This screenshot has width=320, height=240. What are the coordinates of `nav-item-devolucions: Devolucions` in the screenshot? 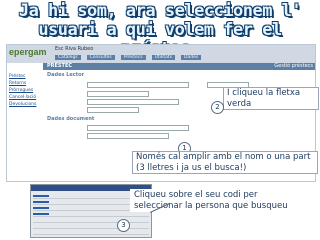 It's located at (25, 104).